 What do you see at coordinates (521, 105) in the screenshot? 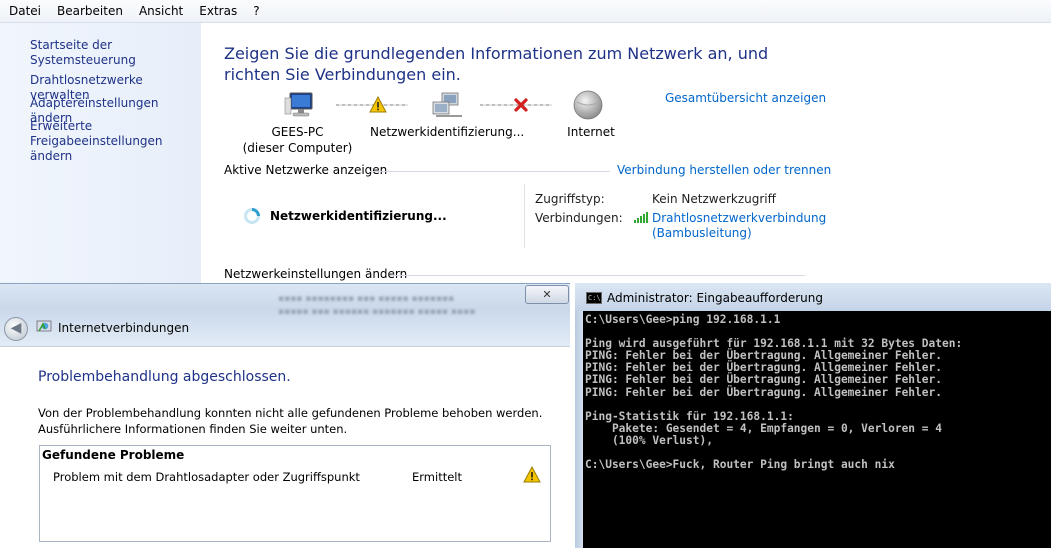
I see `error-x-icon` at bounding box center [521, 105].